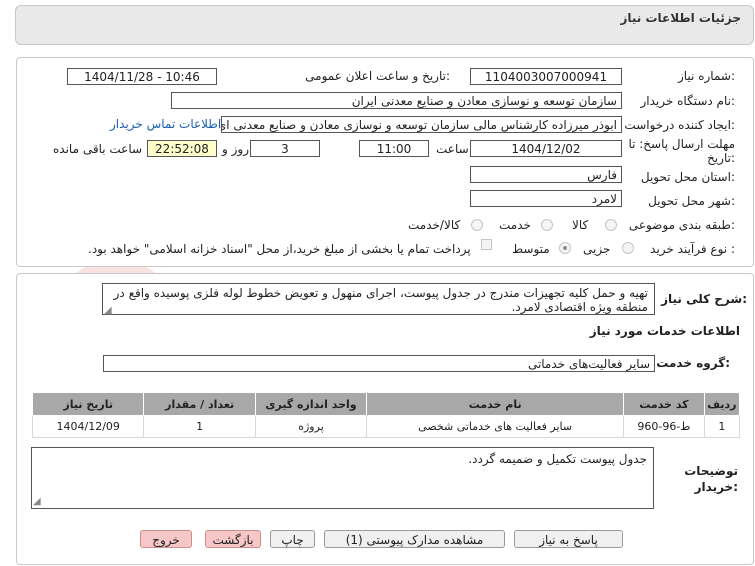 The width and height of the screenshot is (755, 566). What do you see at coordinates (722, 404) in the screenshot?
I see `col-row-header: ردیف` at bounding box center [722, 404].